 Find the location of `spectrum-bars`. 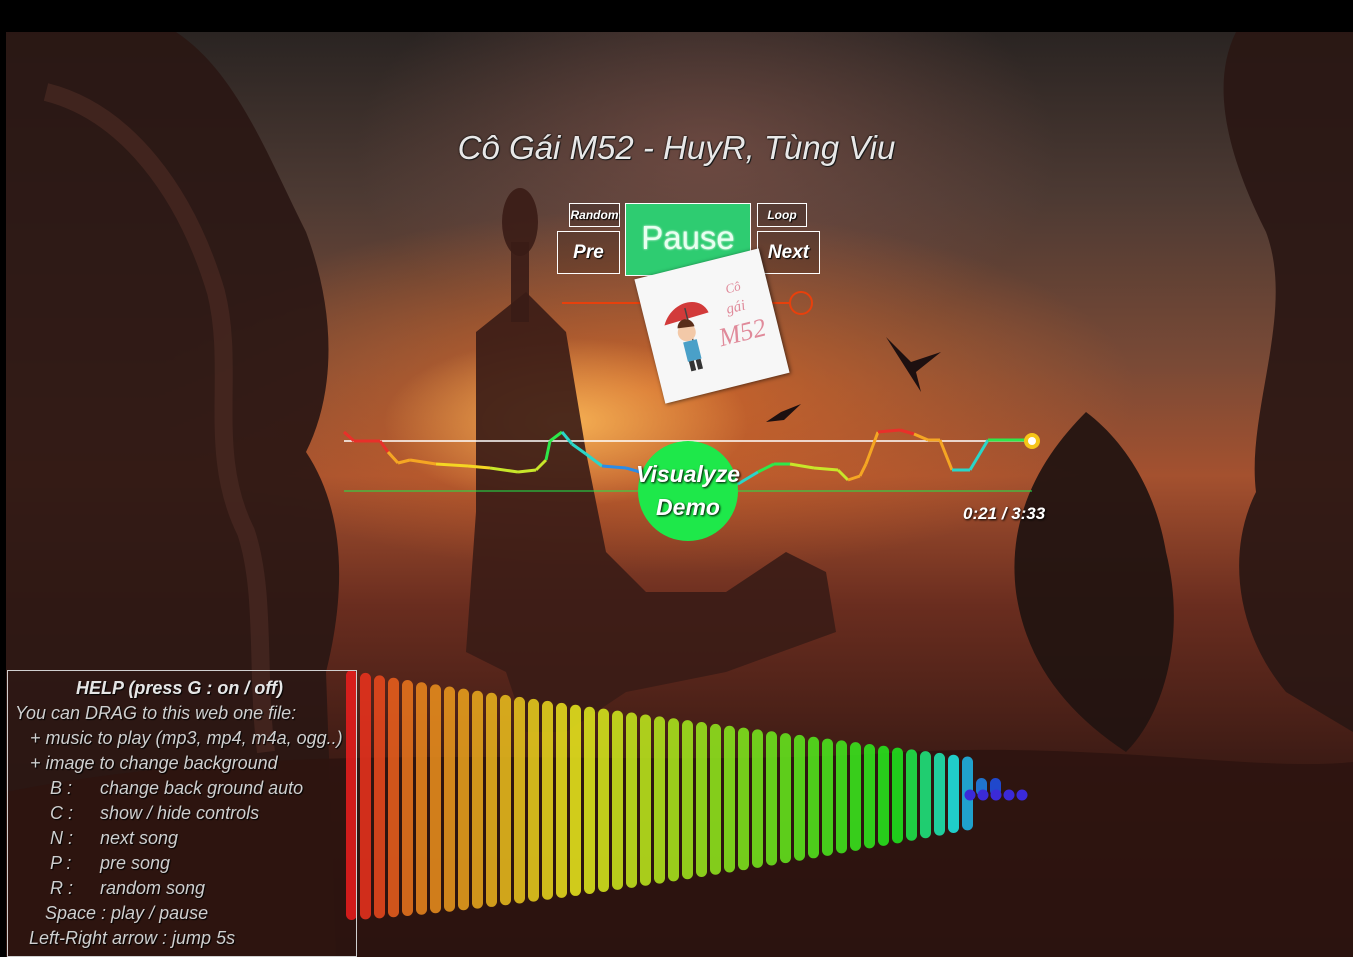

spectrum-bars is located at coordinates (687, 795).